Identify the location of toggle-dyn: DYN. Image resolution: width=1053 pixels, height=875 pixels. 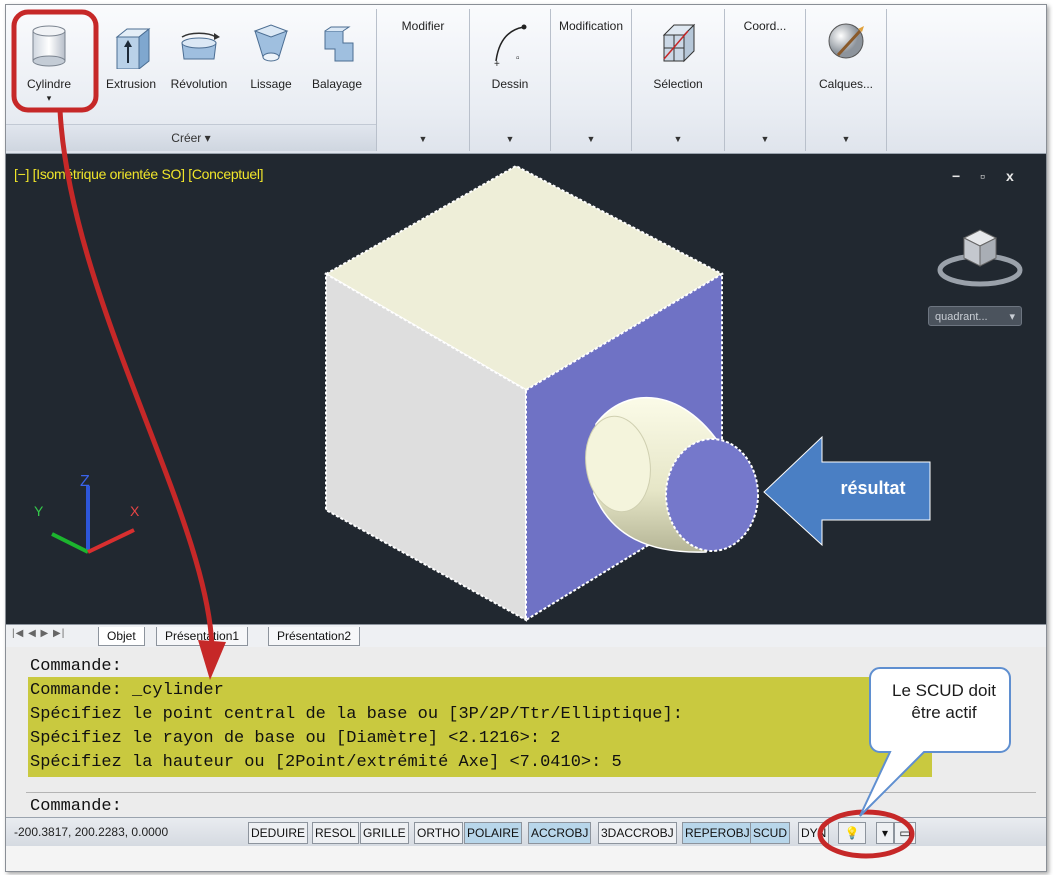
(814, 833).